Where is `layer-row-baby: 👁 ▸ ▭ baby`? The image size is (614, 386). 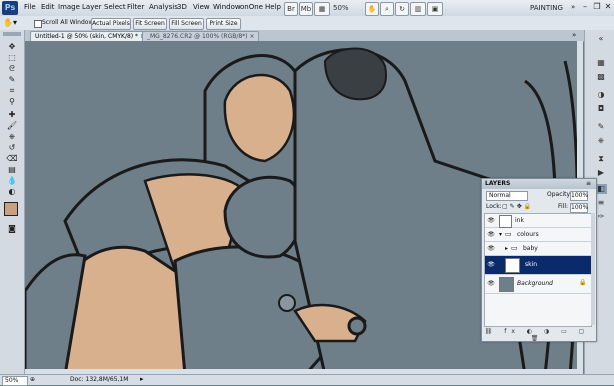
layer-row-baby: 👁 ▸ ▭ baby is located at coordinates (538, 249).